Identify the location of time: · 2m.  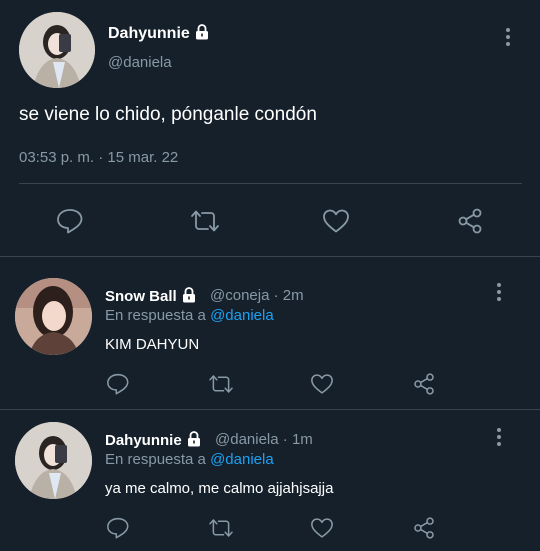
(288, 295).